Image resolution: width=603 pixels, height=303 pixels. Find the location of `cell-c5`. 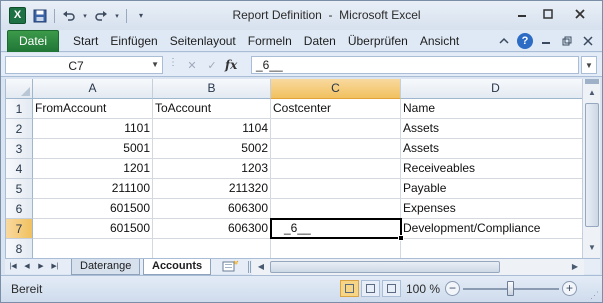

cell-c5 is located at coordinates (336, 189).